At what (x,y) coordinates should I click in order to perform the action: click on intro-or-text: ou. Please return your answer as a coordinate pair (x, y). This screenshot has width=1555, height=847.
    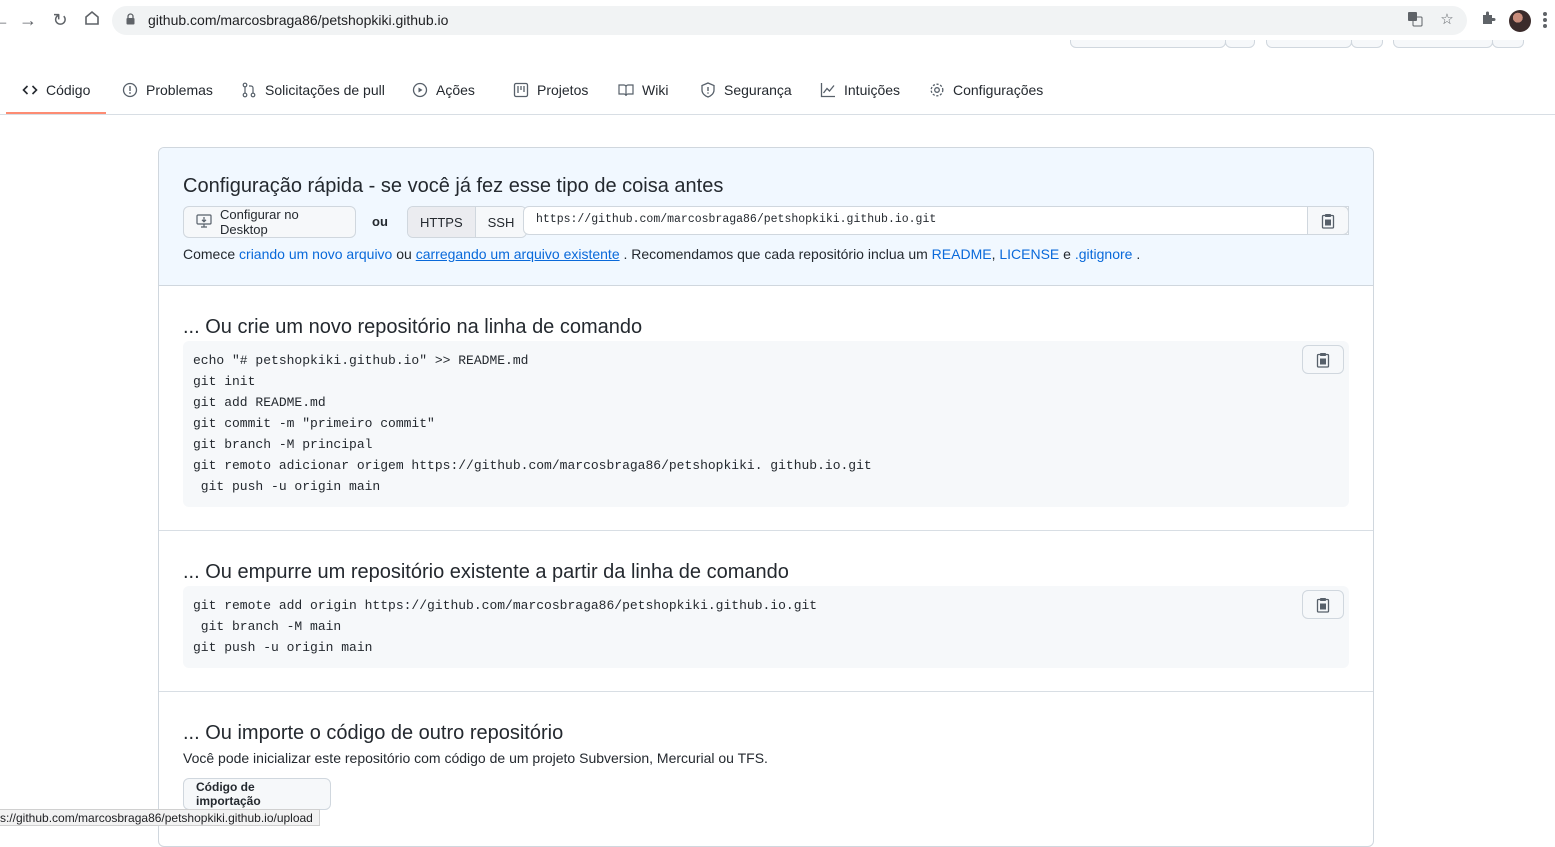
    Looking at the image, I should click on (404, 254).